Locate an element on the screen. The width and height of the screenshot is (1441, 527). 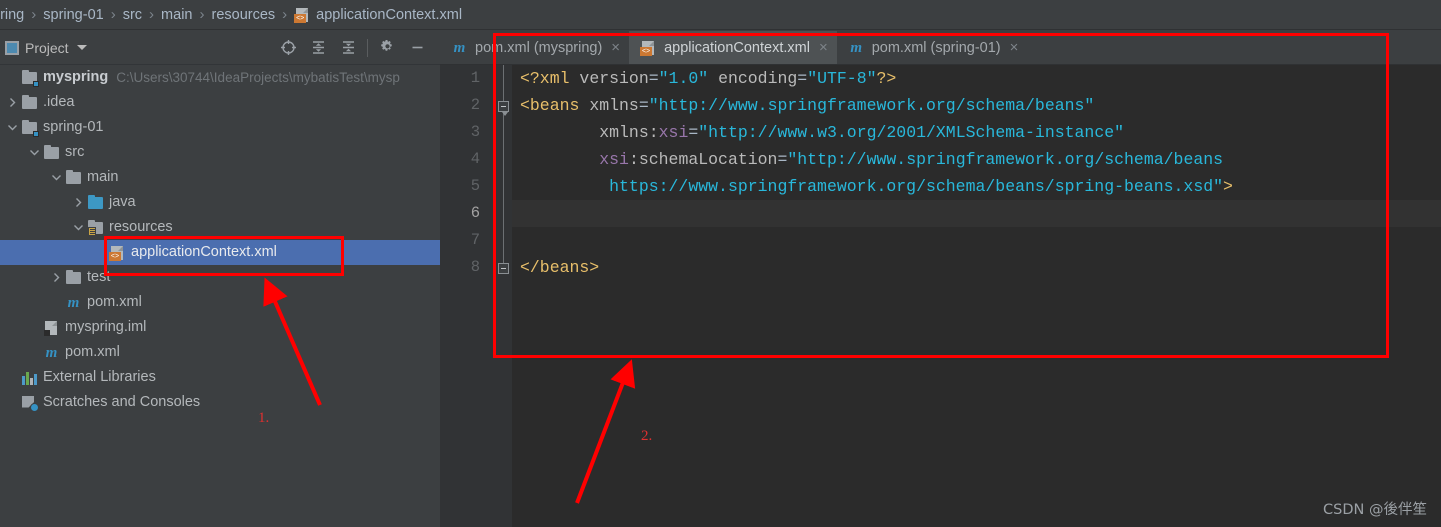
project-panel-toolbar is located at coordinates (356, 48).